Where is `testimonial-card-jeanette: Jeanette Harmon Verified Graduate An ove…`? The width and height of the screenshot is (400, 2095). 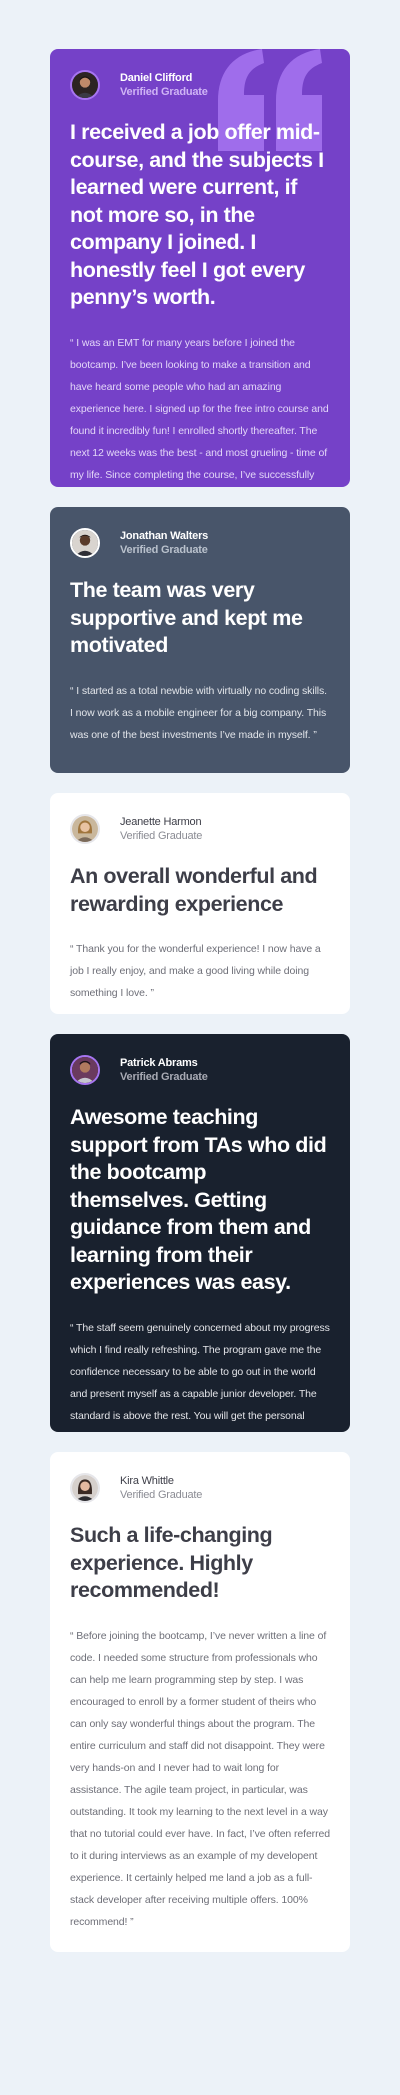 testimonial-card-jeanette: Jeanette Harmon Verified Graduate An ove… is located at coordinates (200, 903).